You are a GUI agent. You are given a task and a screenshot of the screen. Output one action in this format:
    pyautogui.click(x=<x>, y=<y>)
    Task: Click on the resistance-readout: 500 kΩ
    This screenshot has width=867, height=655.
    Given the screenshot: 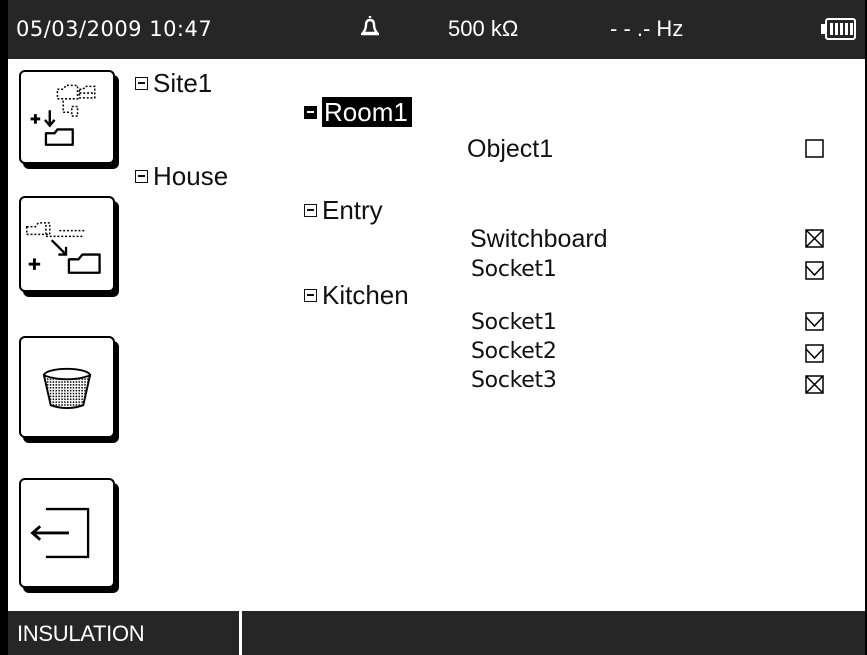 What is the action you would take?
    pyautogui.click(x=483, y=28)
    